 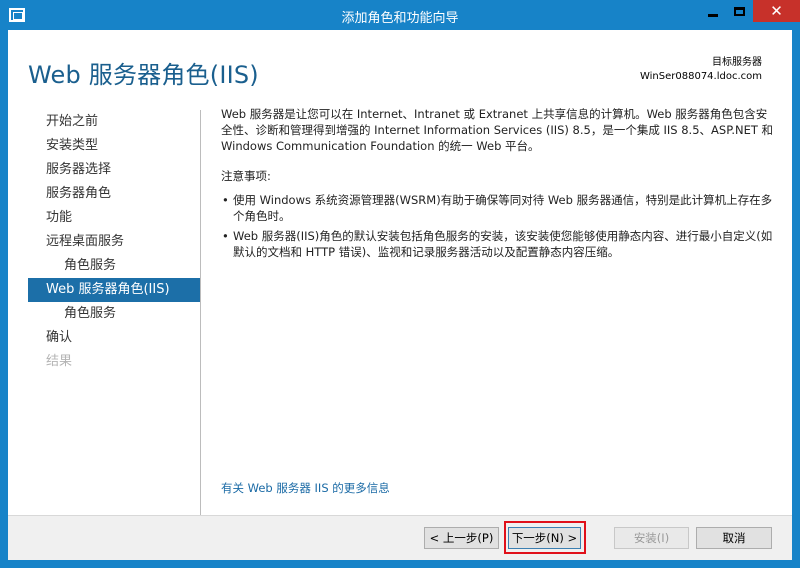 I want to click on destination-label: 目标服务器, so click(x=737, y=62).